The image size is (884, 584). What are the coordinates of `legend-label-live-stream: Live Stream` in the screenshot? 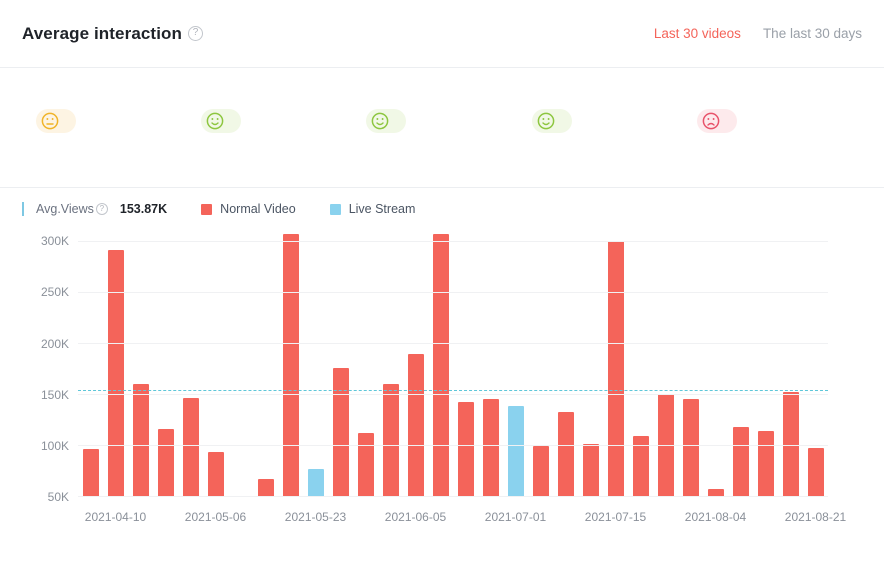 It's located at (382, 209).